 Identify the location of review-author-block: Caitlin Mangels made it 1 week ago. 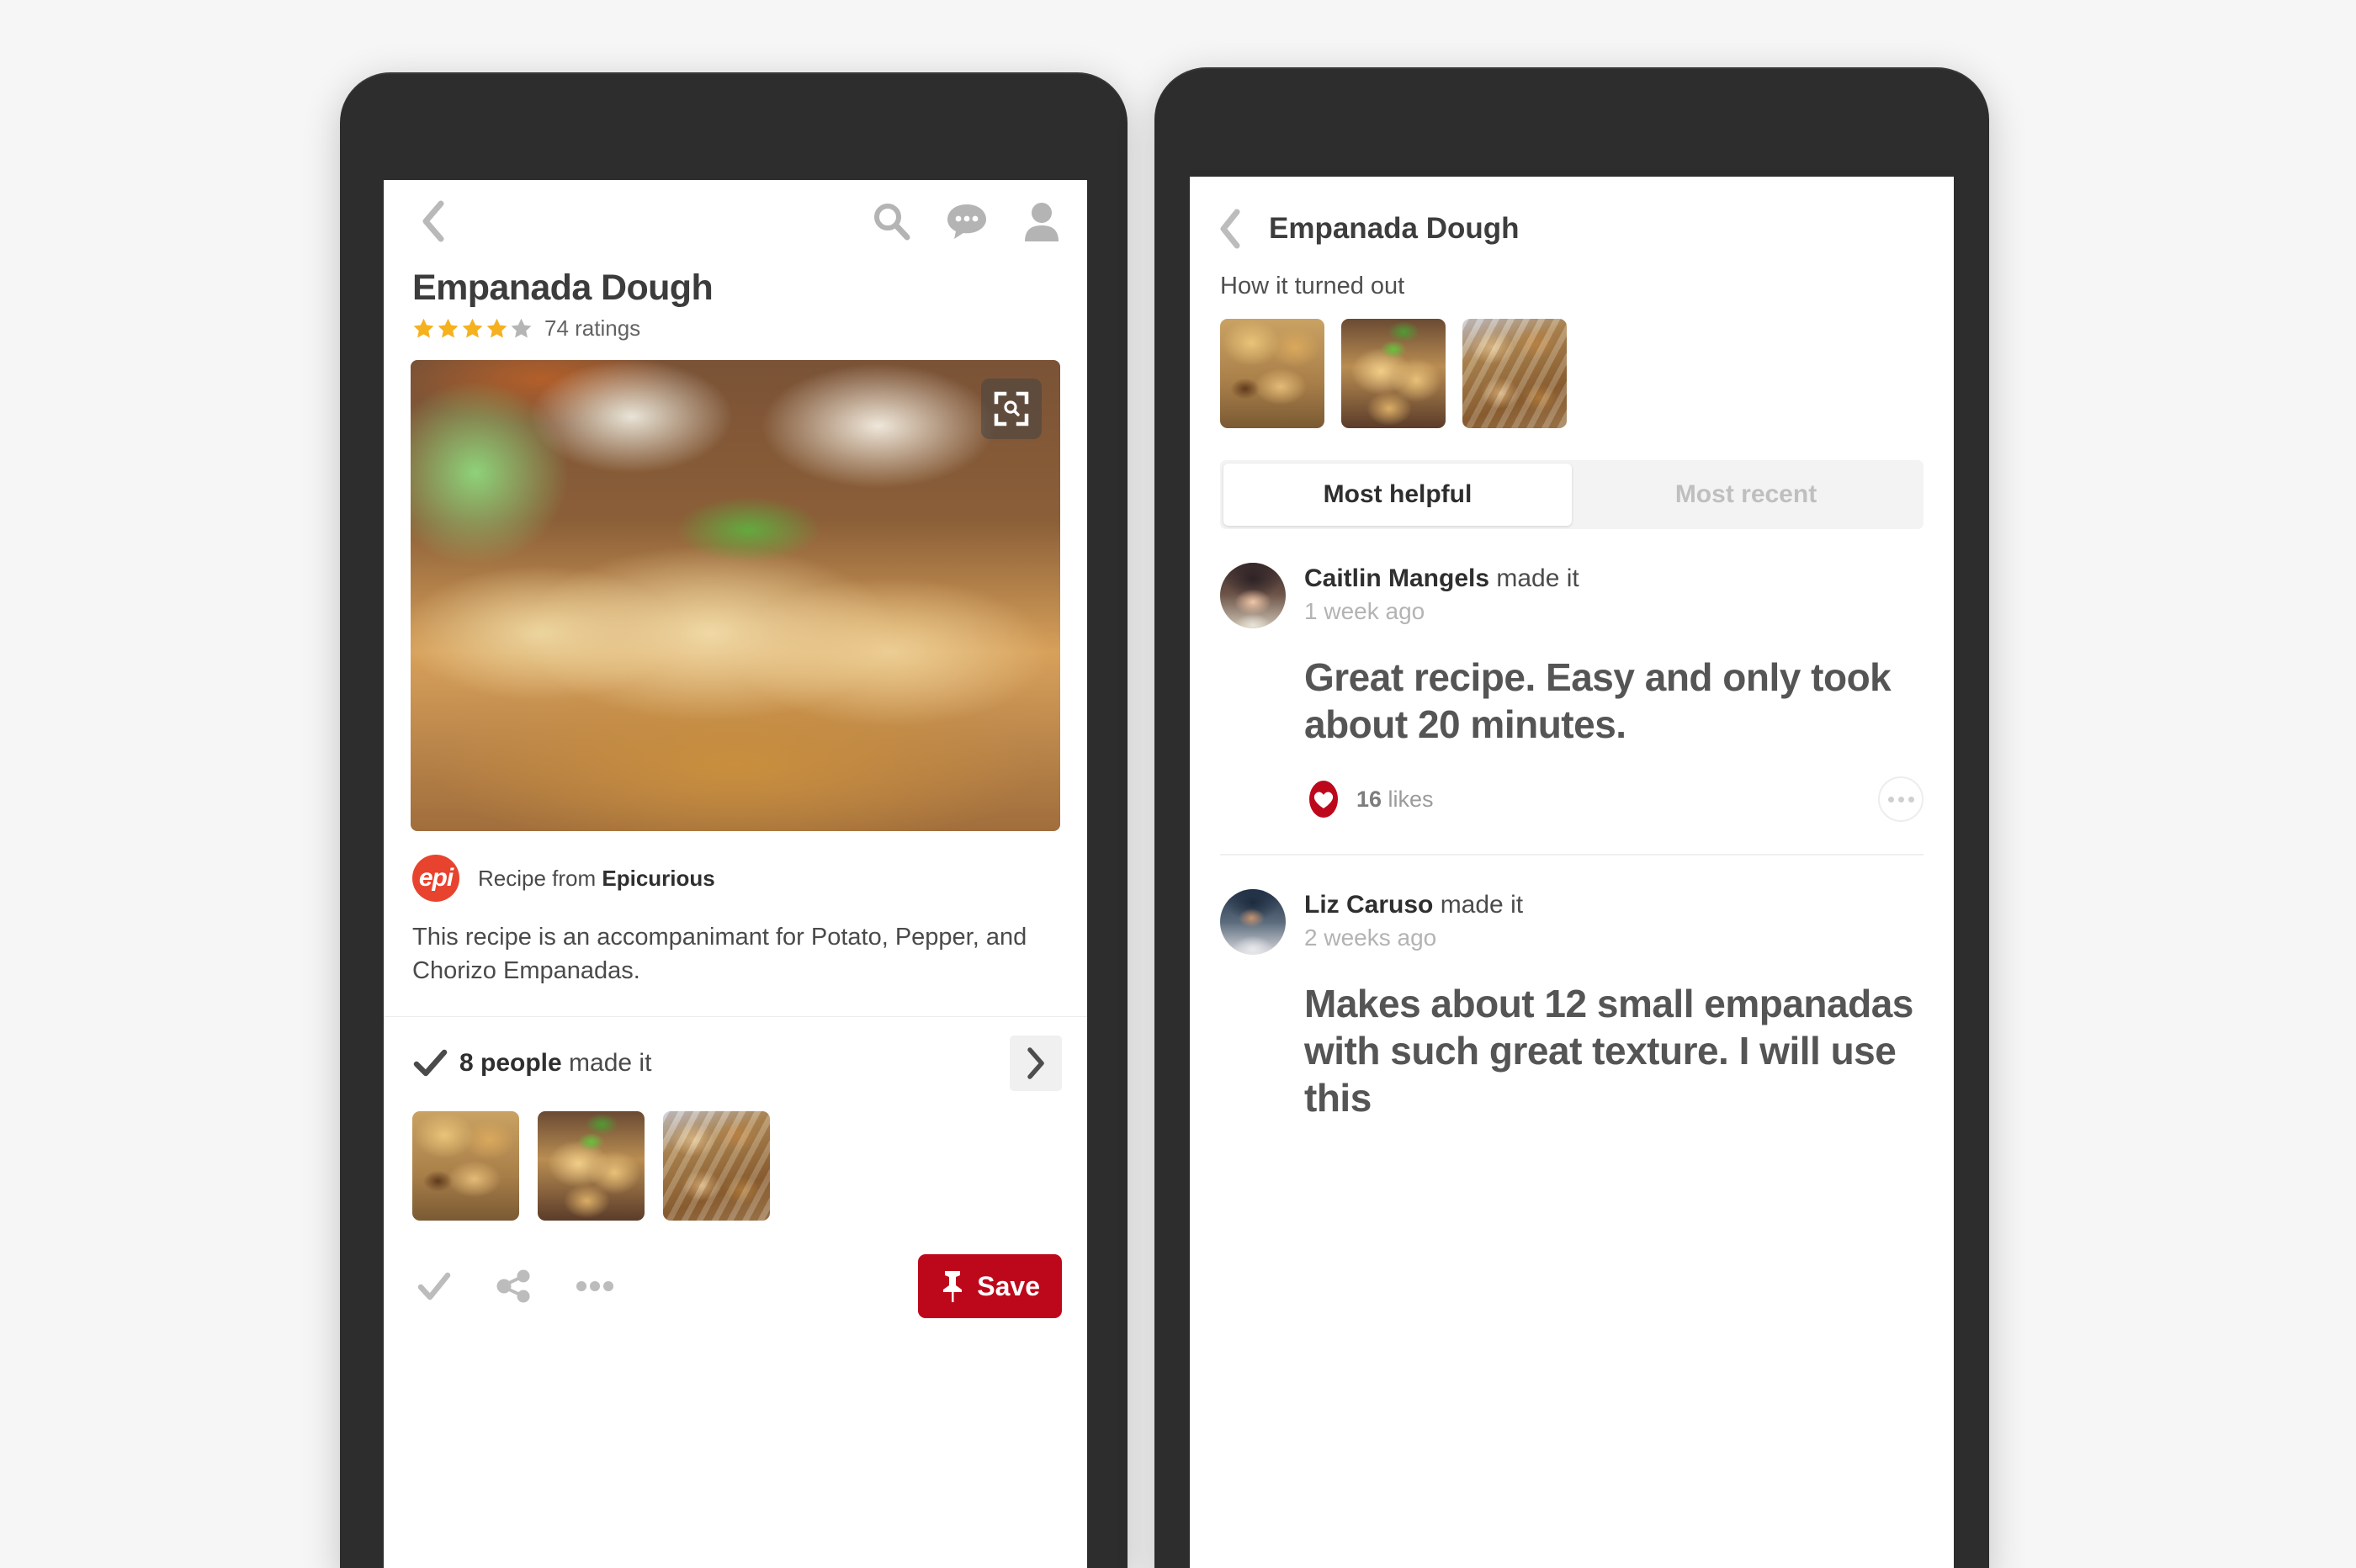
(1441, 594).